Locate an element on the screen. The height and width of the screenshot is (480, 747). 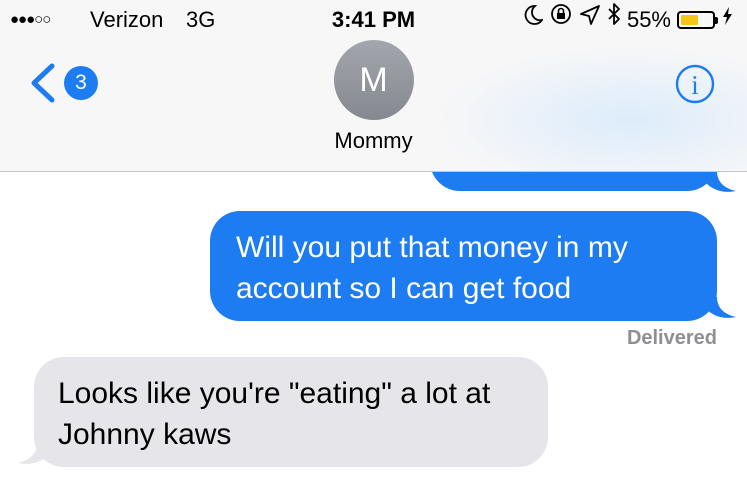
rotation-lock-icon is located at coordinates (561, 20).